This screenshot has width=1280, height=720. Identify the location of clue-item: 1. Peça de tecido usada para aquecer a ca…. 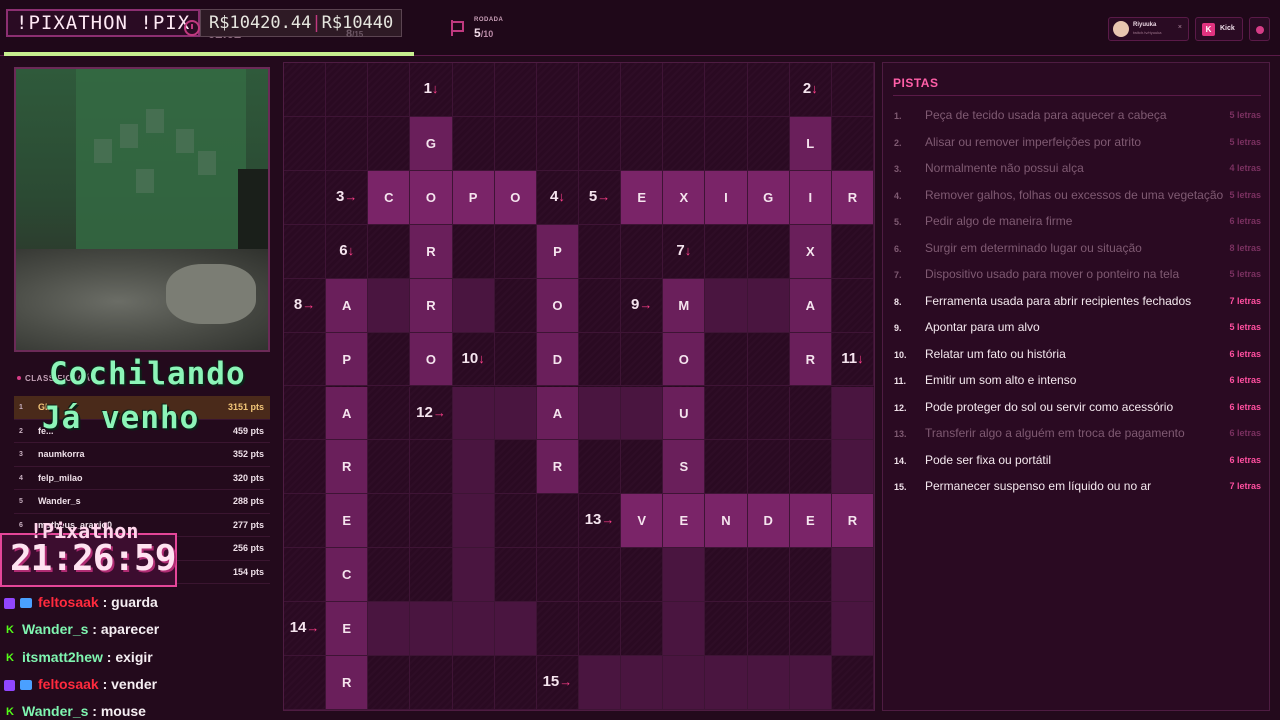
(1078, 116).